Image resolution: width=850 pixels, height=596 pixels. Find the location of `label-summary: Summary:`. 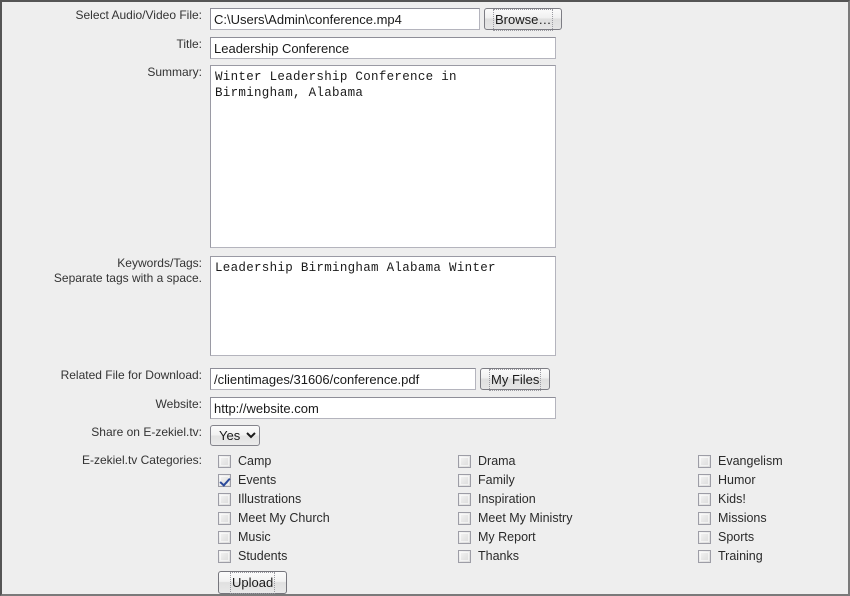

label-summary: Summary: is located at coordinates (174, 72).